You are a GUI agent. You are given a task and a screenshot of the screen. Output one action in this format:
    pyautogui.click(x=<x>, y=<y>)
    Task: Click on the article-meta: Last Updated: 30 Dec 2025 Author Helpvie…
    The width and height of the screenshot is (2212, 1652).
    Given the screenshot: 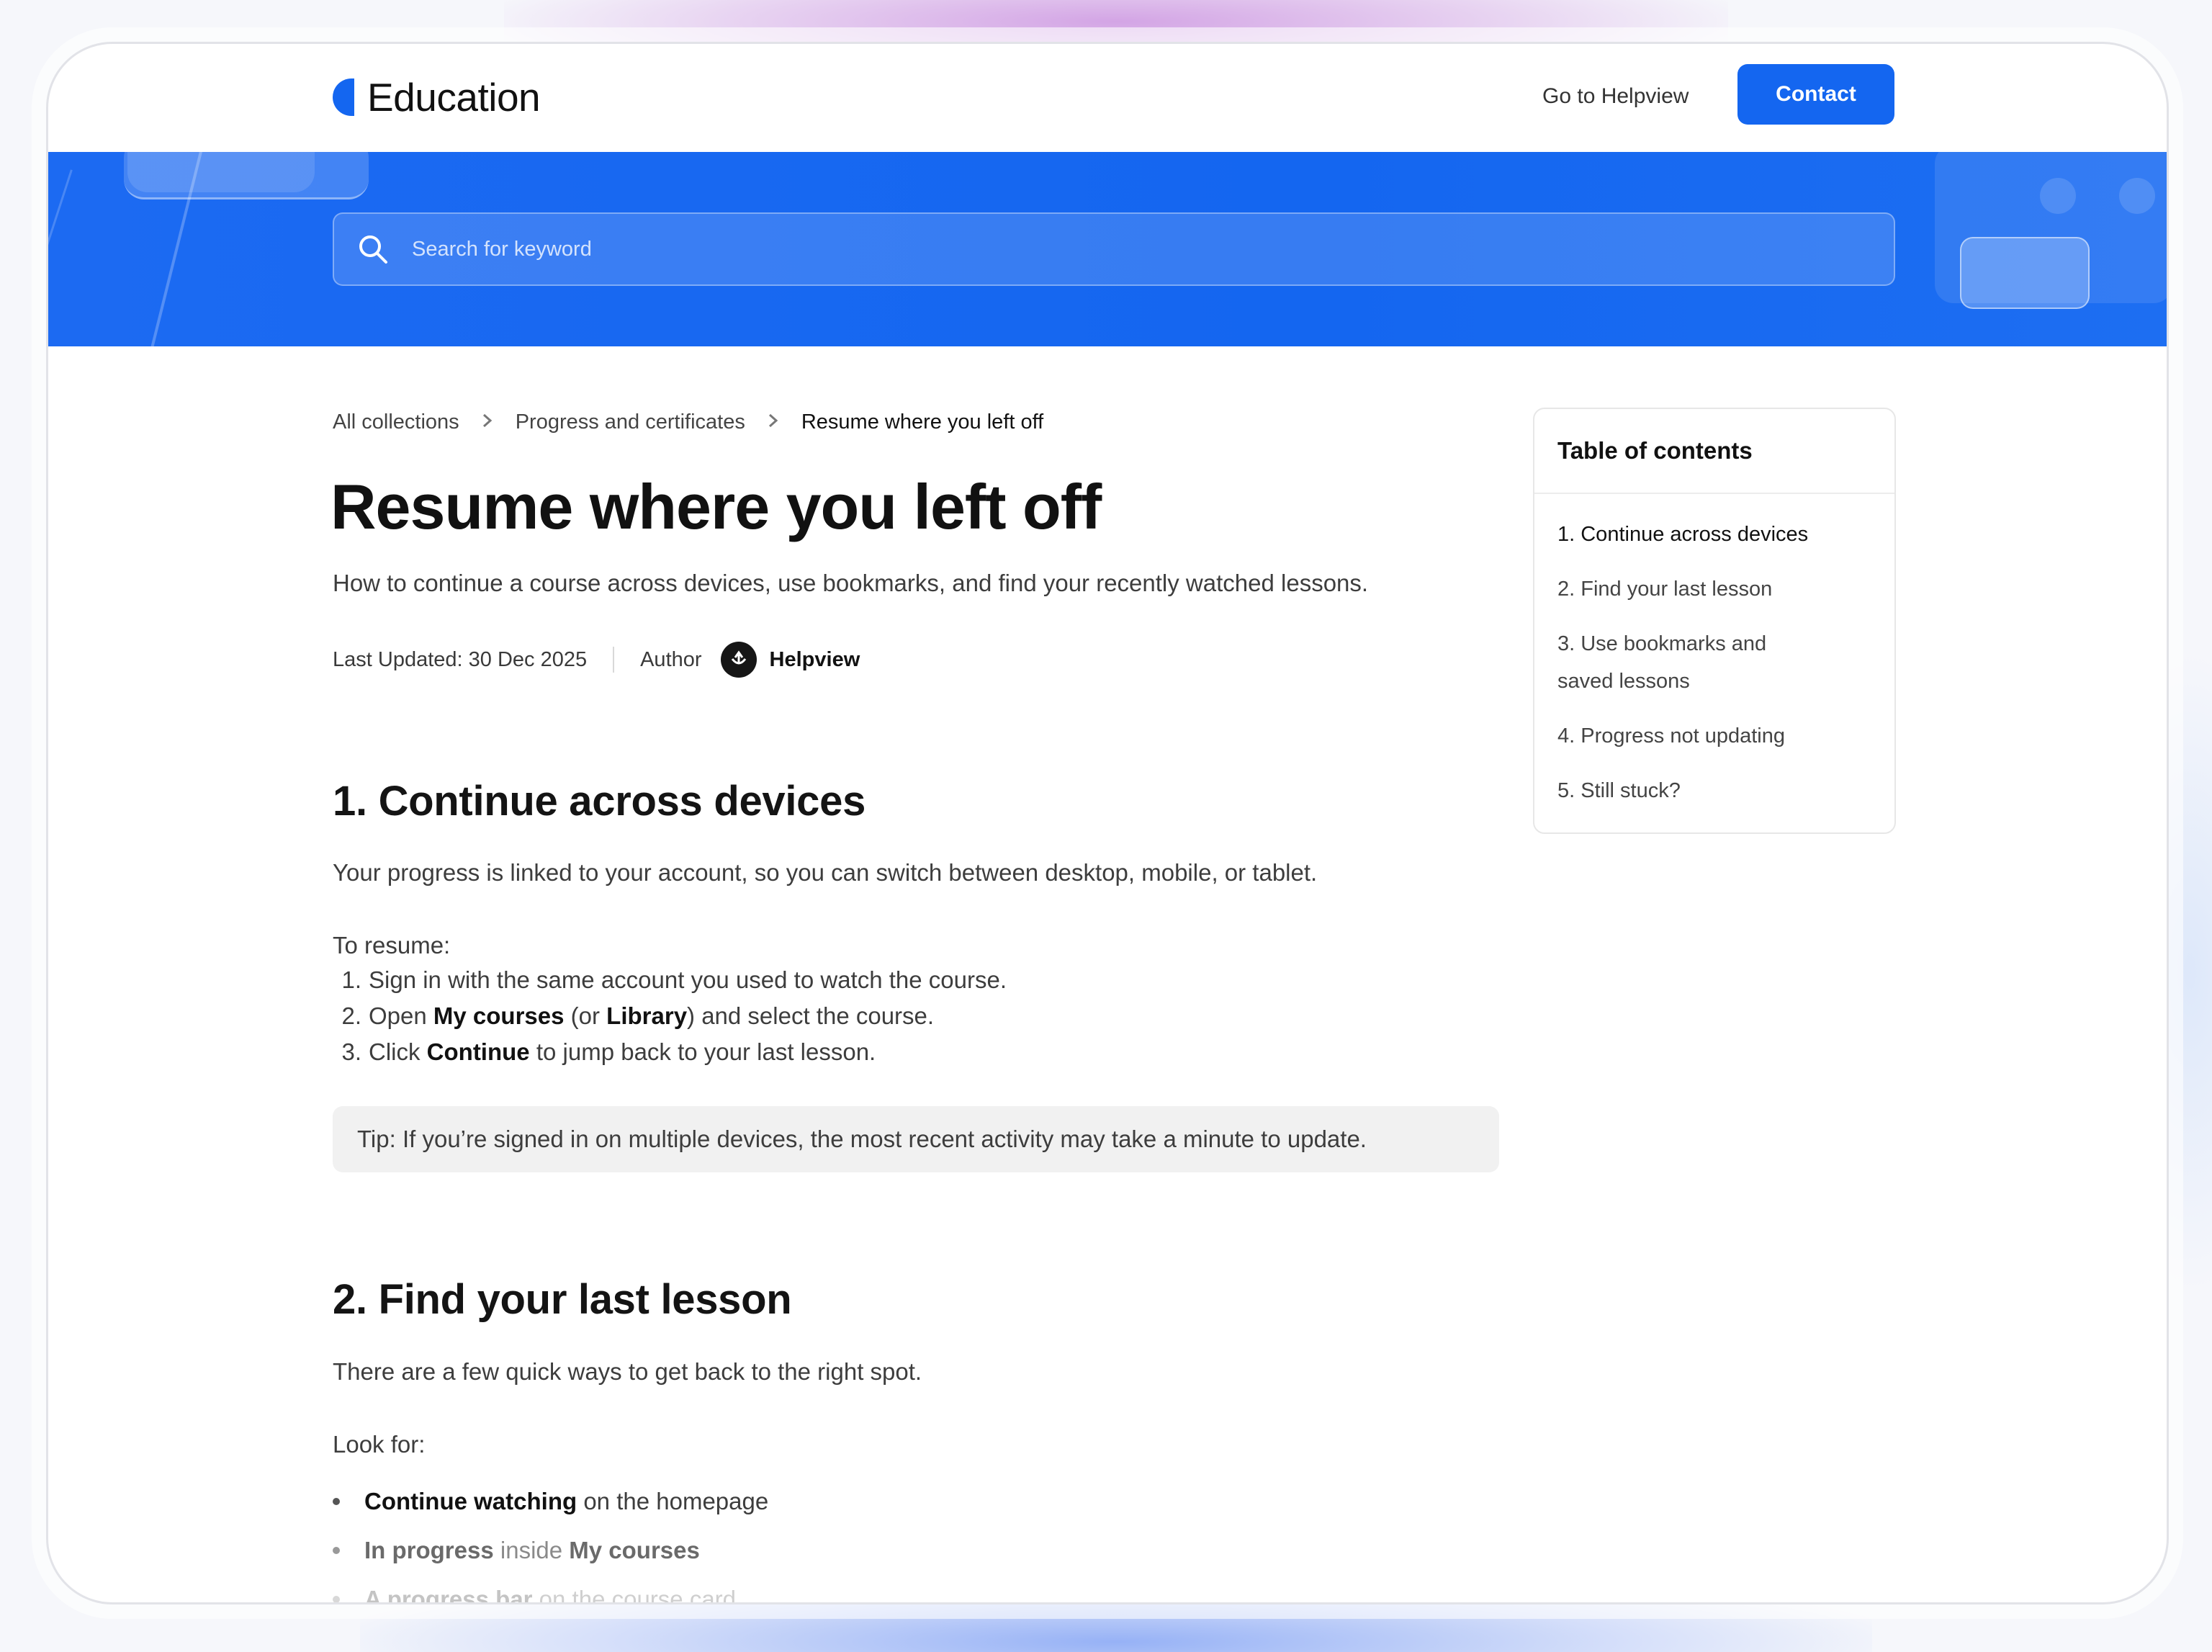 What is the action you would take?
    pyautogui.click(x=597, y=660)
    